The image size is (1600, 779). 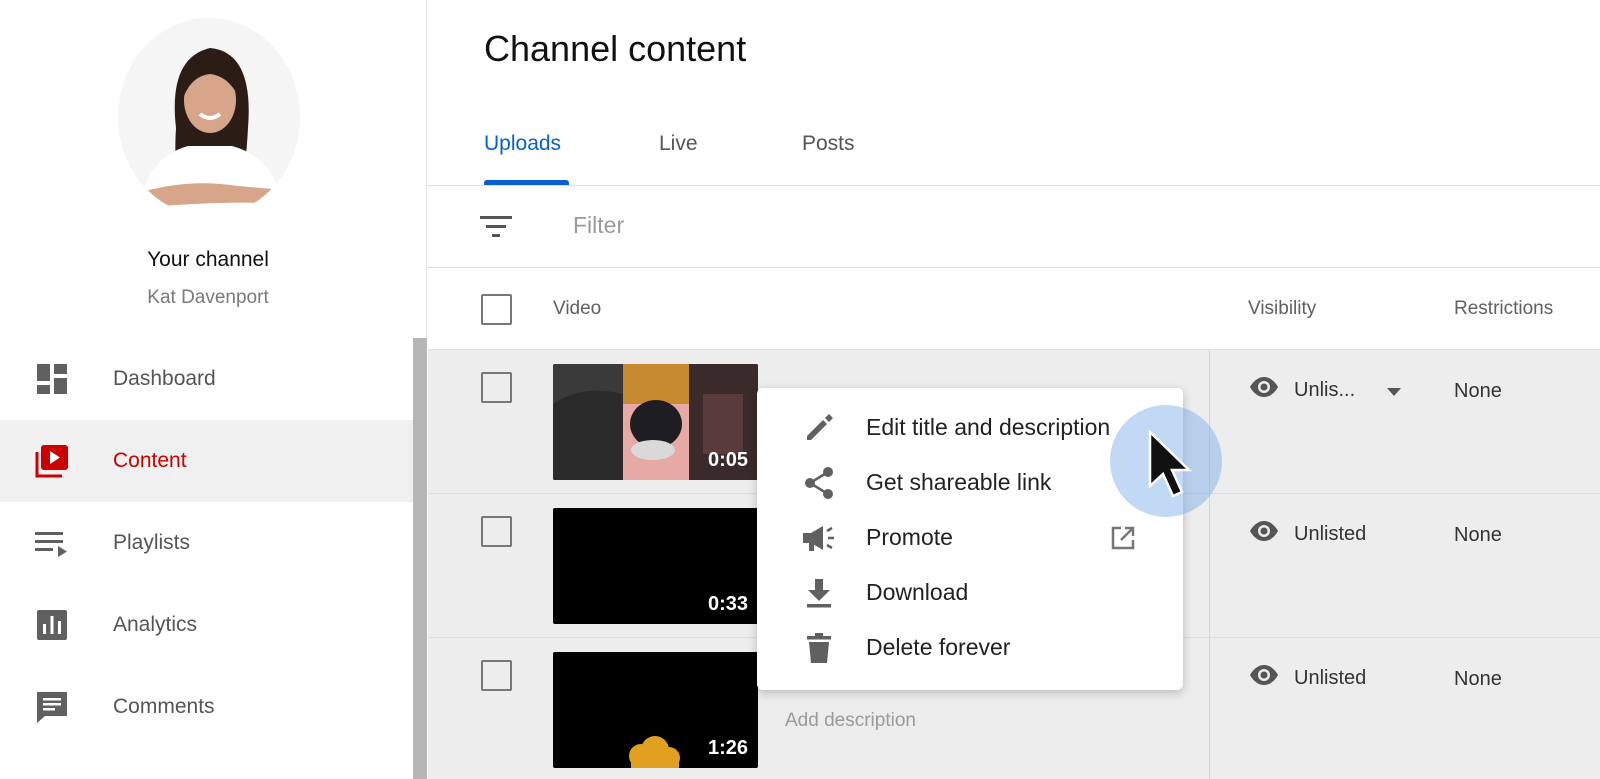 What do you see at coordinates (164, 706) in the screenshot?
I see `sidebar-item-label: Comments` at bounding box center [164, 706].